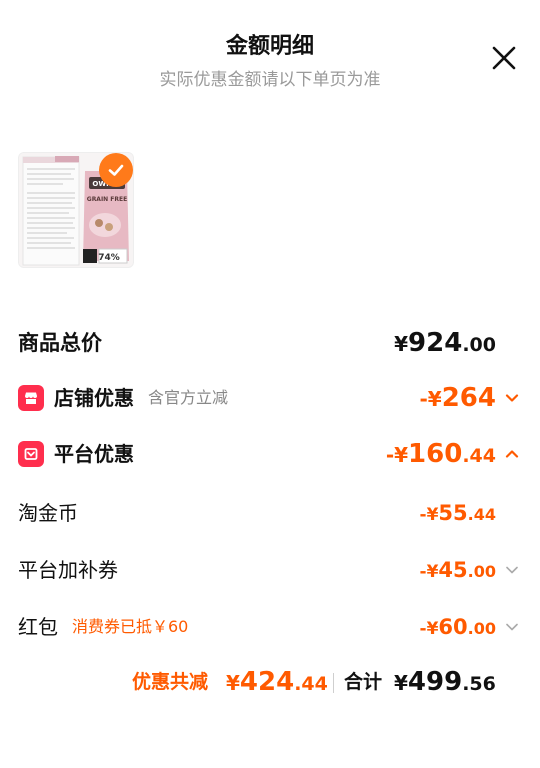 Image resolution: width=540 pixels, height=768 pixels. What do you see at coordinates (170, 682) in the screenshot?
I see `total-discount-label: 优惠共减` at bounding box center [170, 682].